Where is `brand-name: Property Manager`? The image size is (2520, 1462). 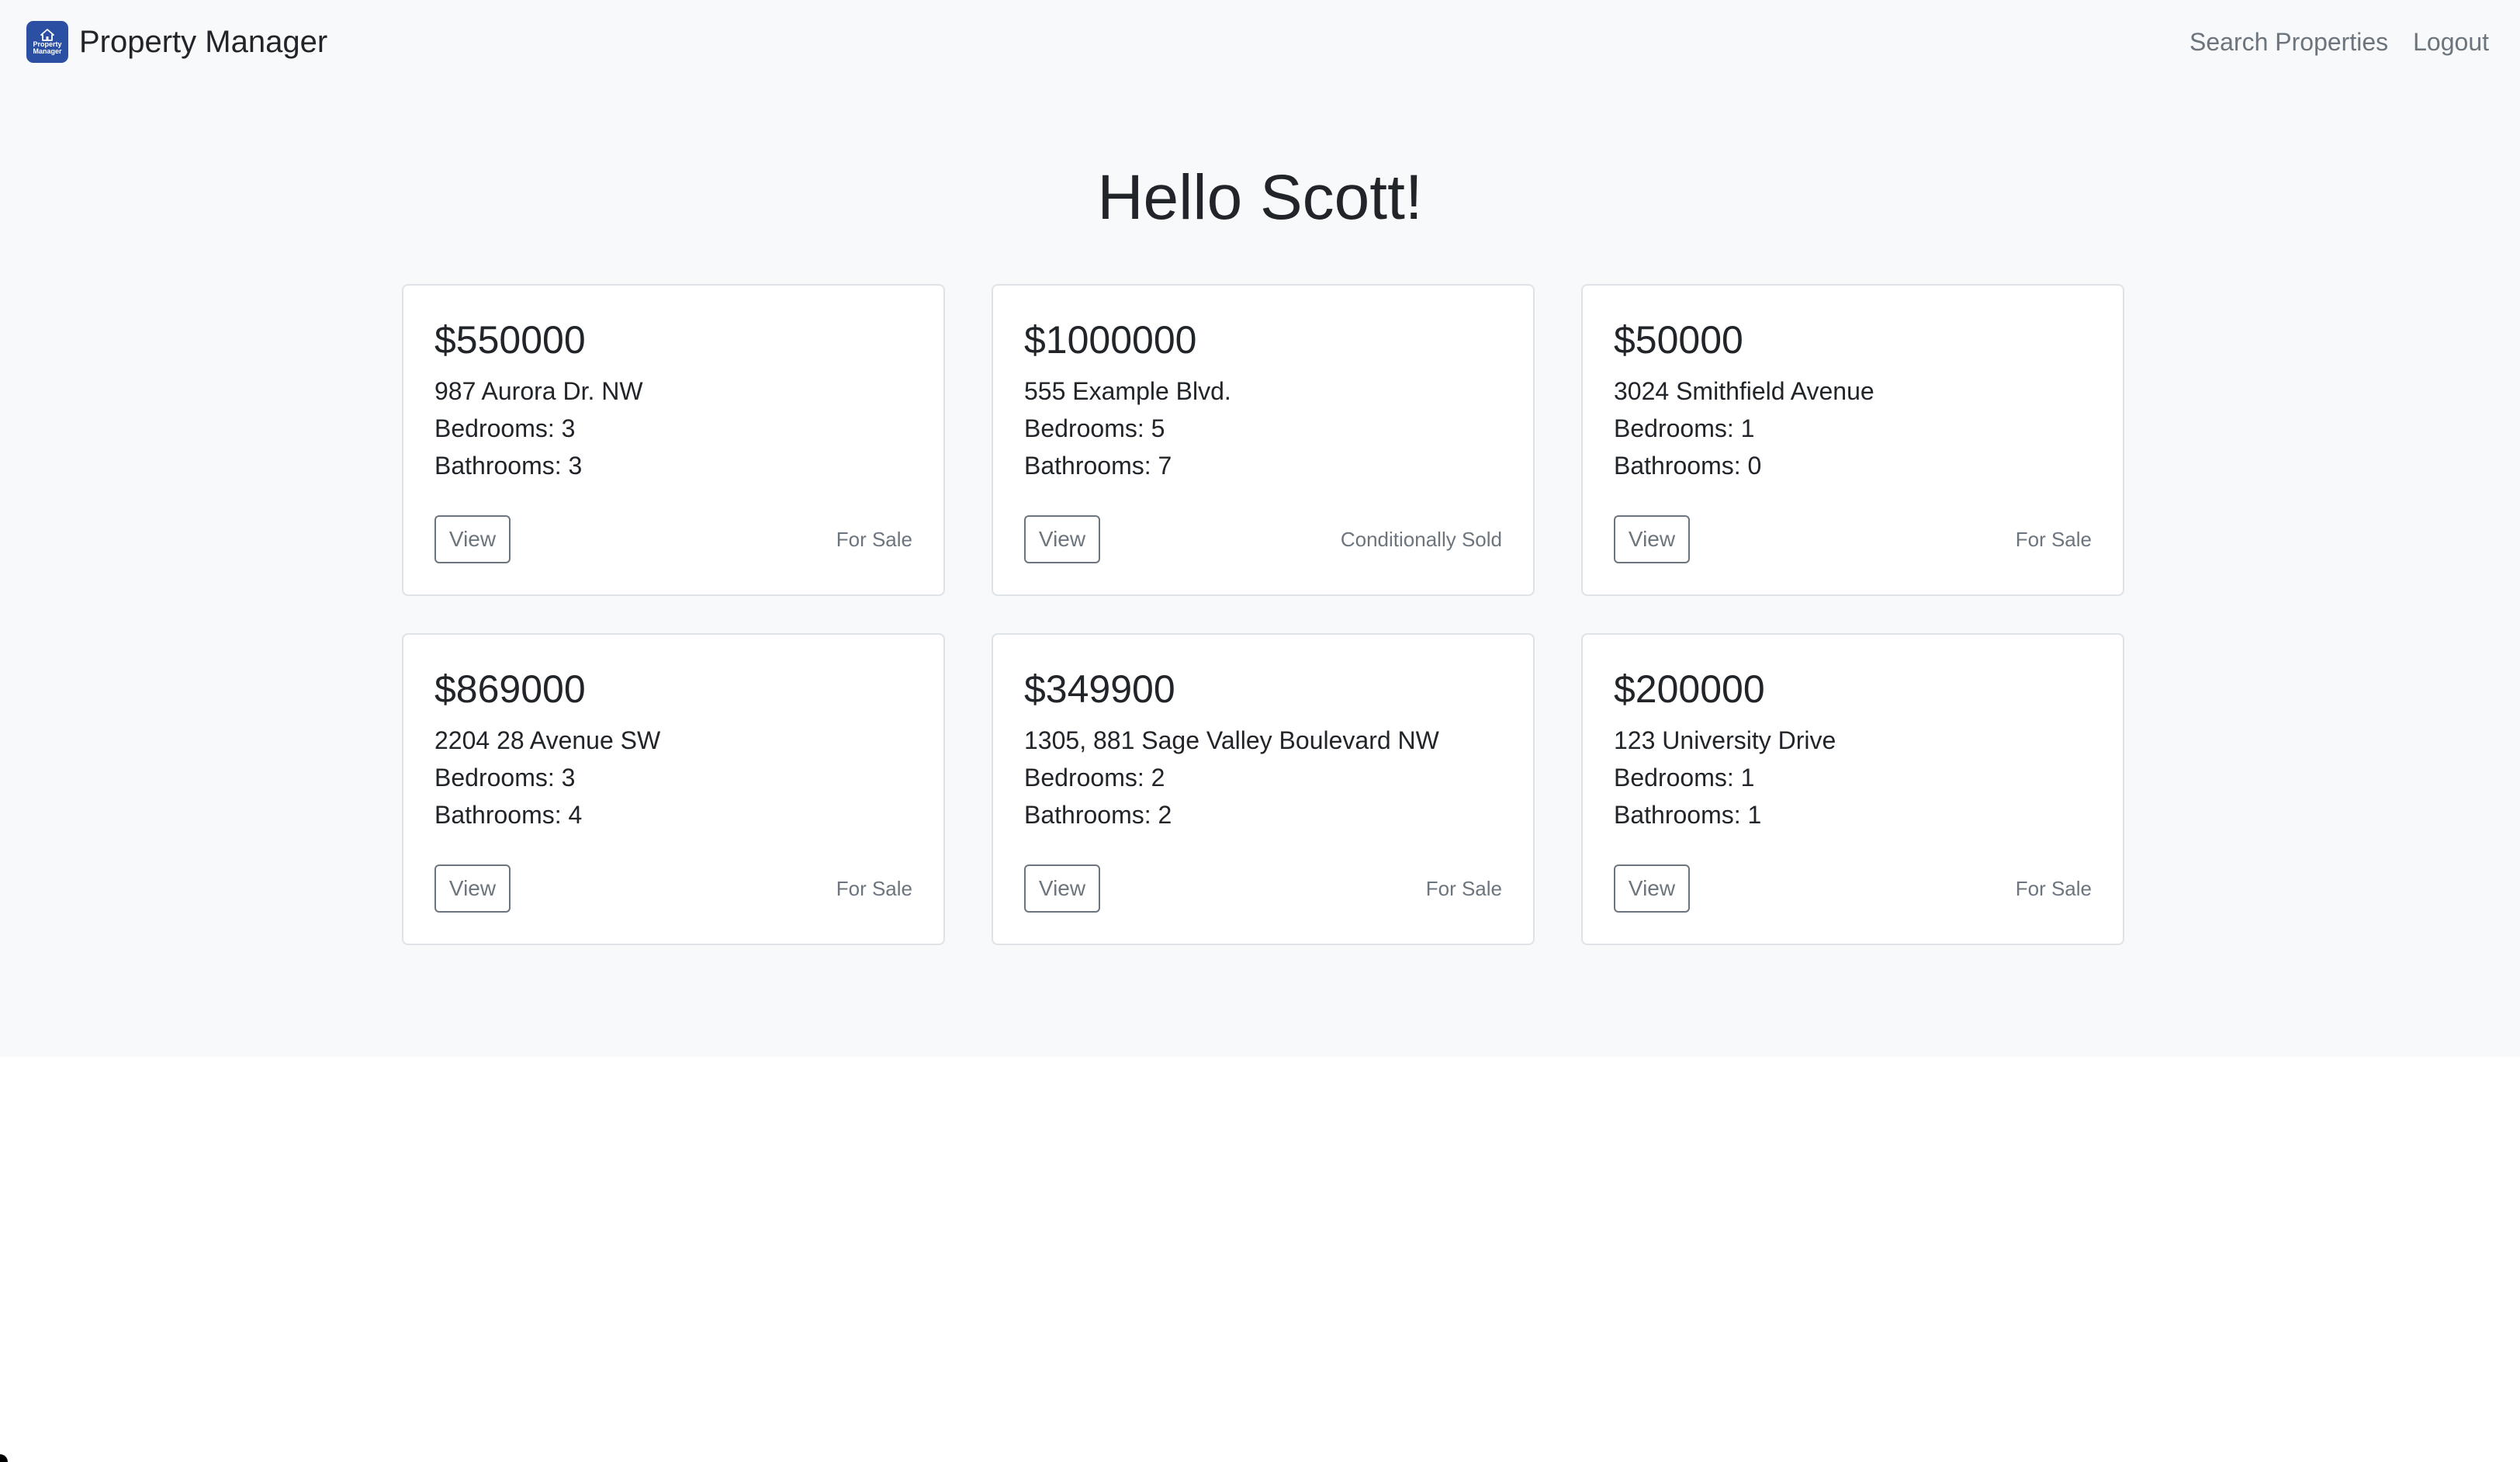 brand-name: Property Manager is located at coordinates (203, 42).